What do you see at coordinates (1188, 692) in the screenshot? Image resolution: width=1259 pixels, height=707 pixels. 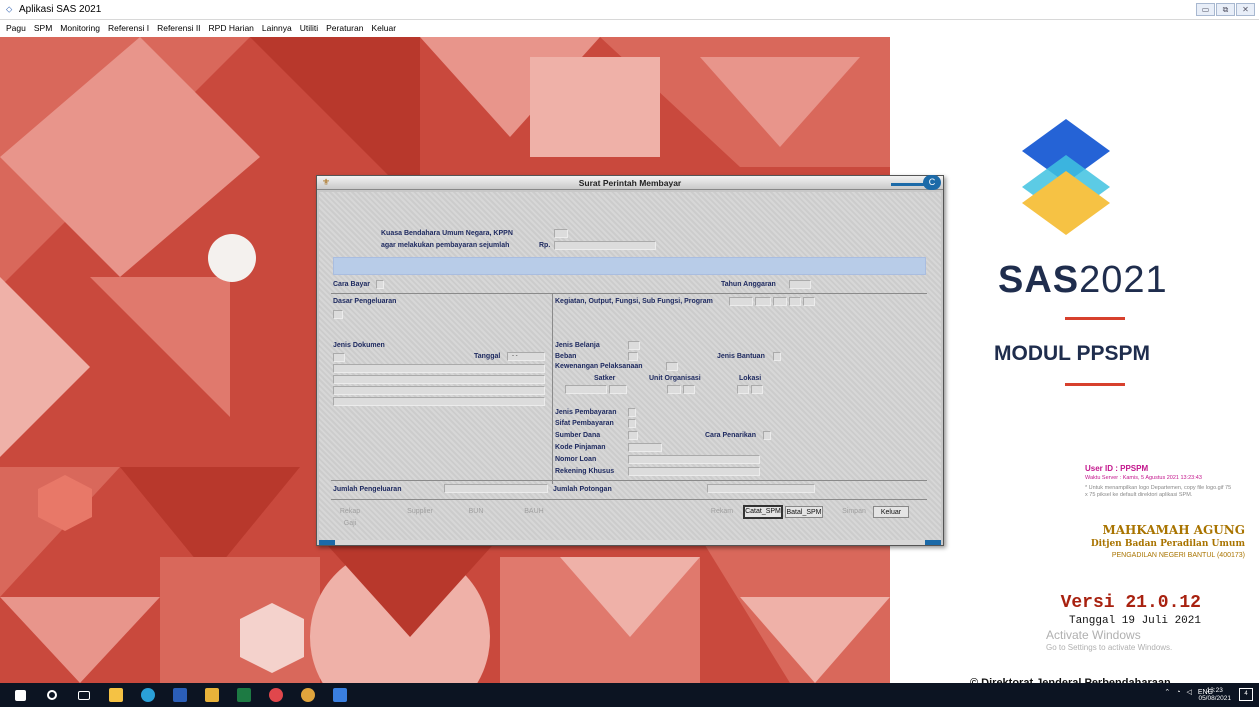 I see `speaker-icon: ◁` at bounding box center [1188, 692].